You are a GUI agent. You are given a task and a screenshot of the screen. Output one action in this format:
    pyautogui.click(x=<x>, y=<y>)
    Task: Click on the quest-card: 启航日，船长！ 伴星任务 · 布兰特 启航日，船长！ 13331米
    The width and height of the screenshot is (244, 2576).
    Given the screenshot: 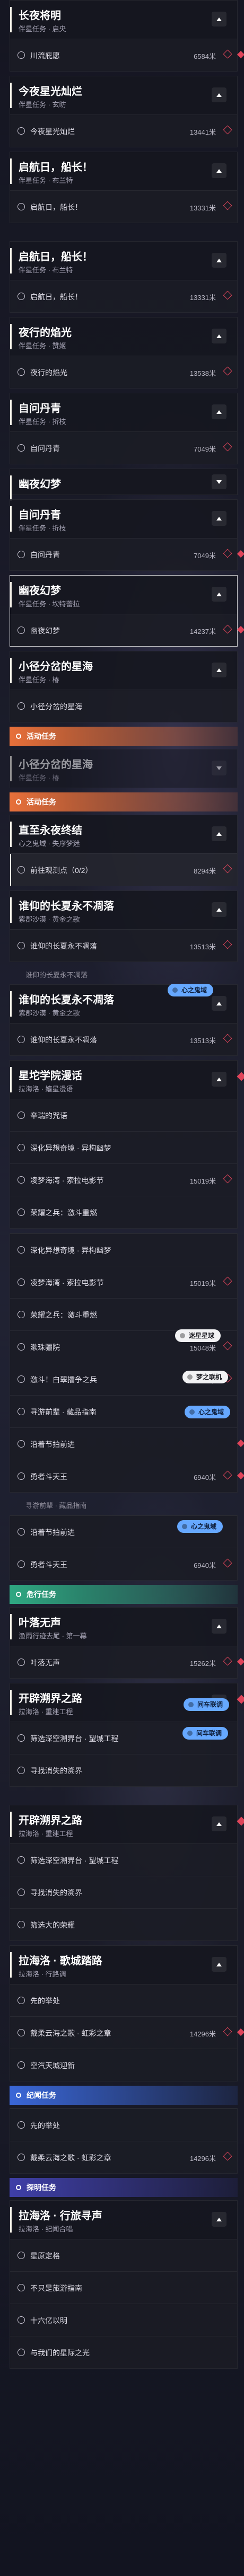 What is the action you would take?
    pyautogui.click(x=124, y=187)
    